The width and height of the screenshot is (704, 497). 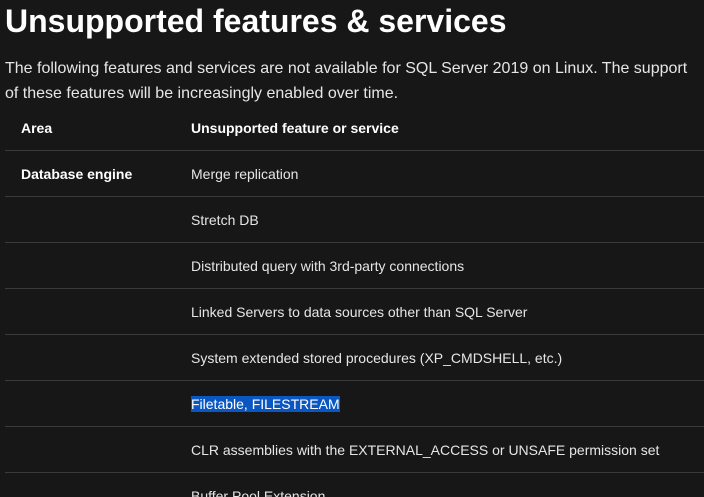 I want to click on table-row: Stretch DB, so click(x=354, y=220).